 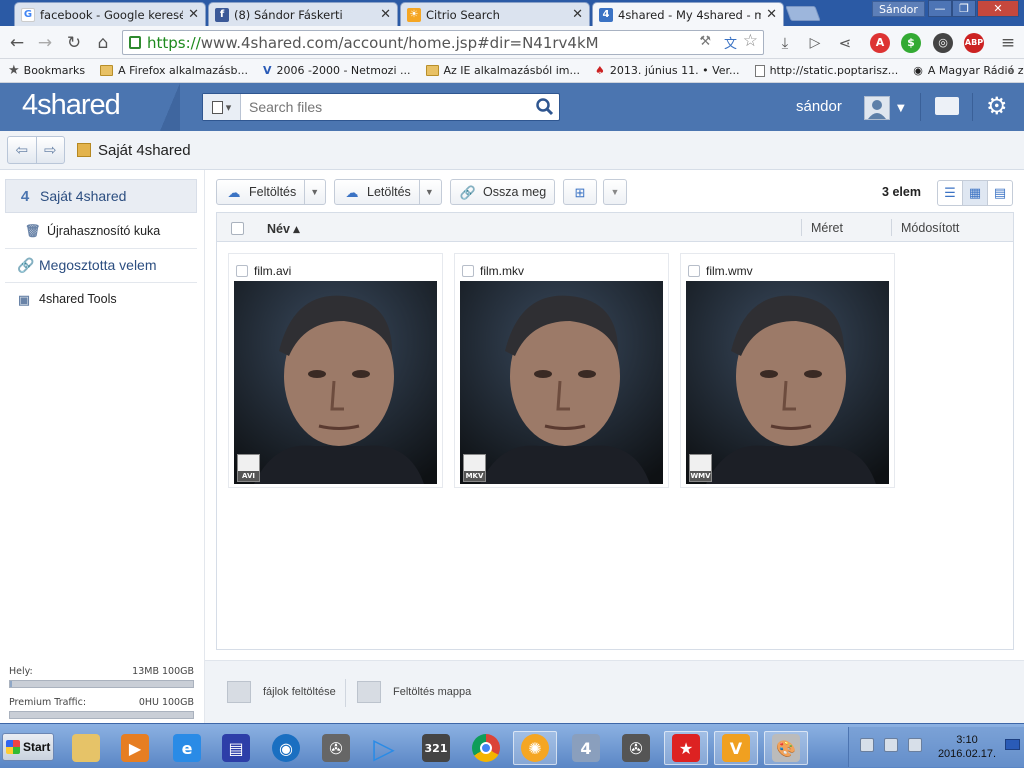 I want to click on more-actions-button: ▼, so click(x=615, y=192).